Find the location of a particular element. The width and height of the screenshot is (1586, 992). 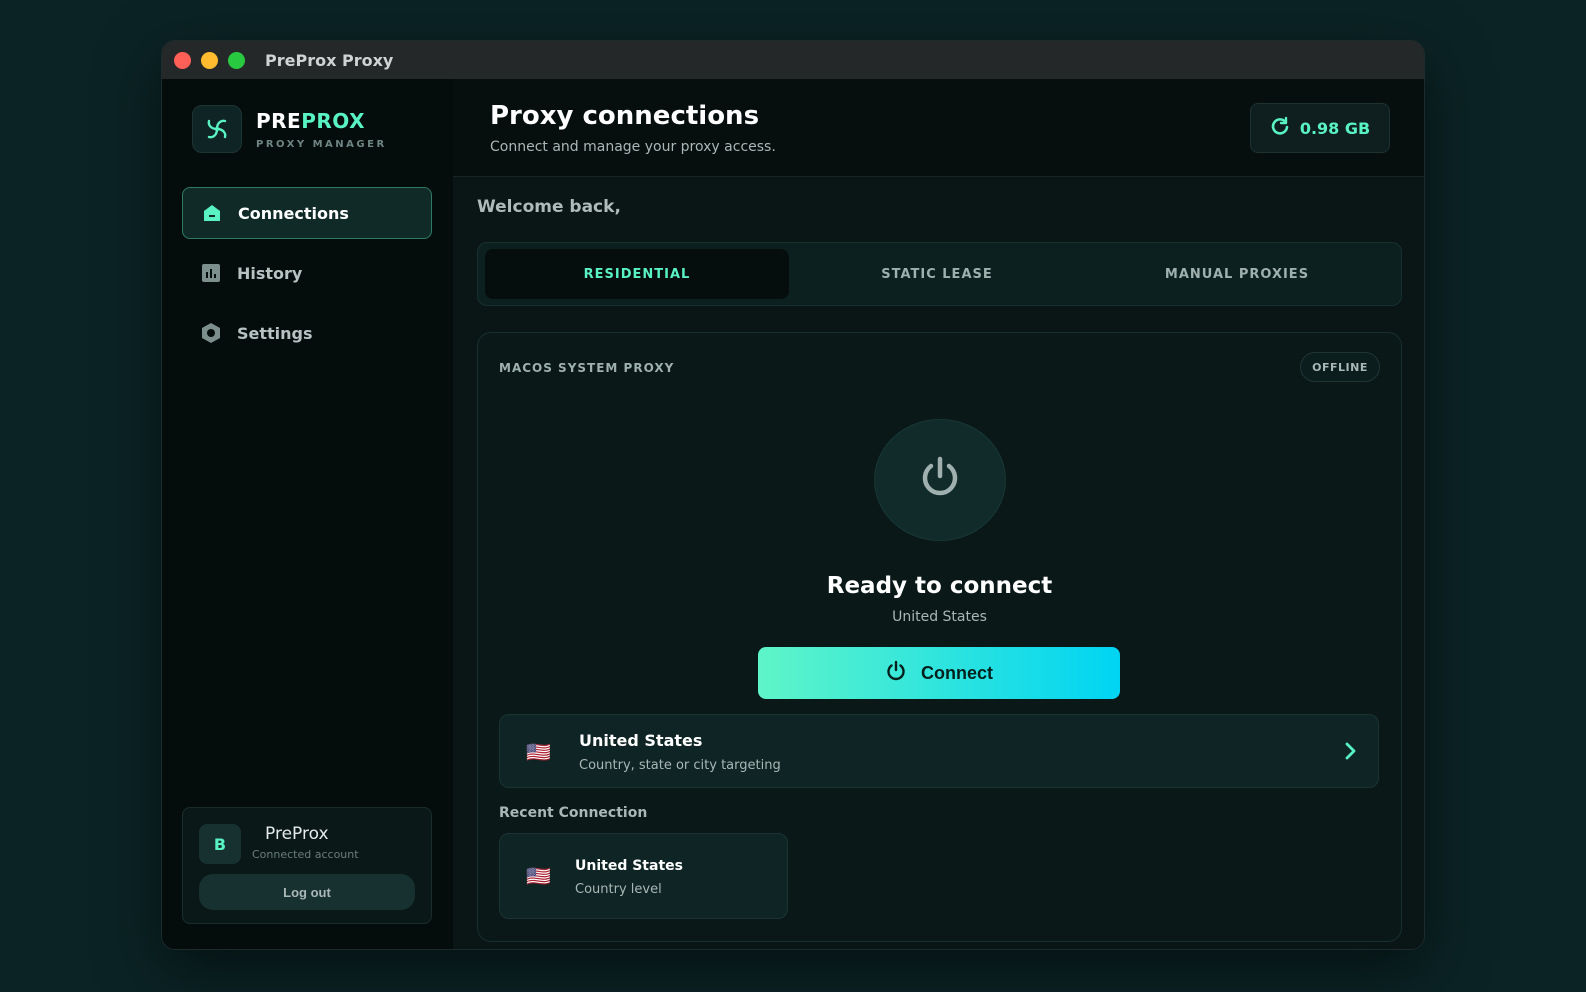

sidebar-item-label: Connections is located at coordinates (293, 213).